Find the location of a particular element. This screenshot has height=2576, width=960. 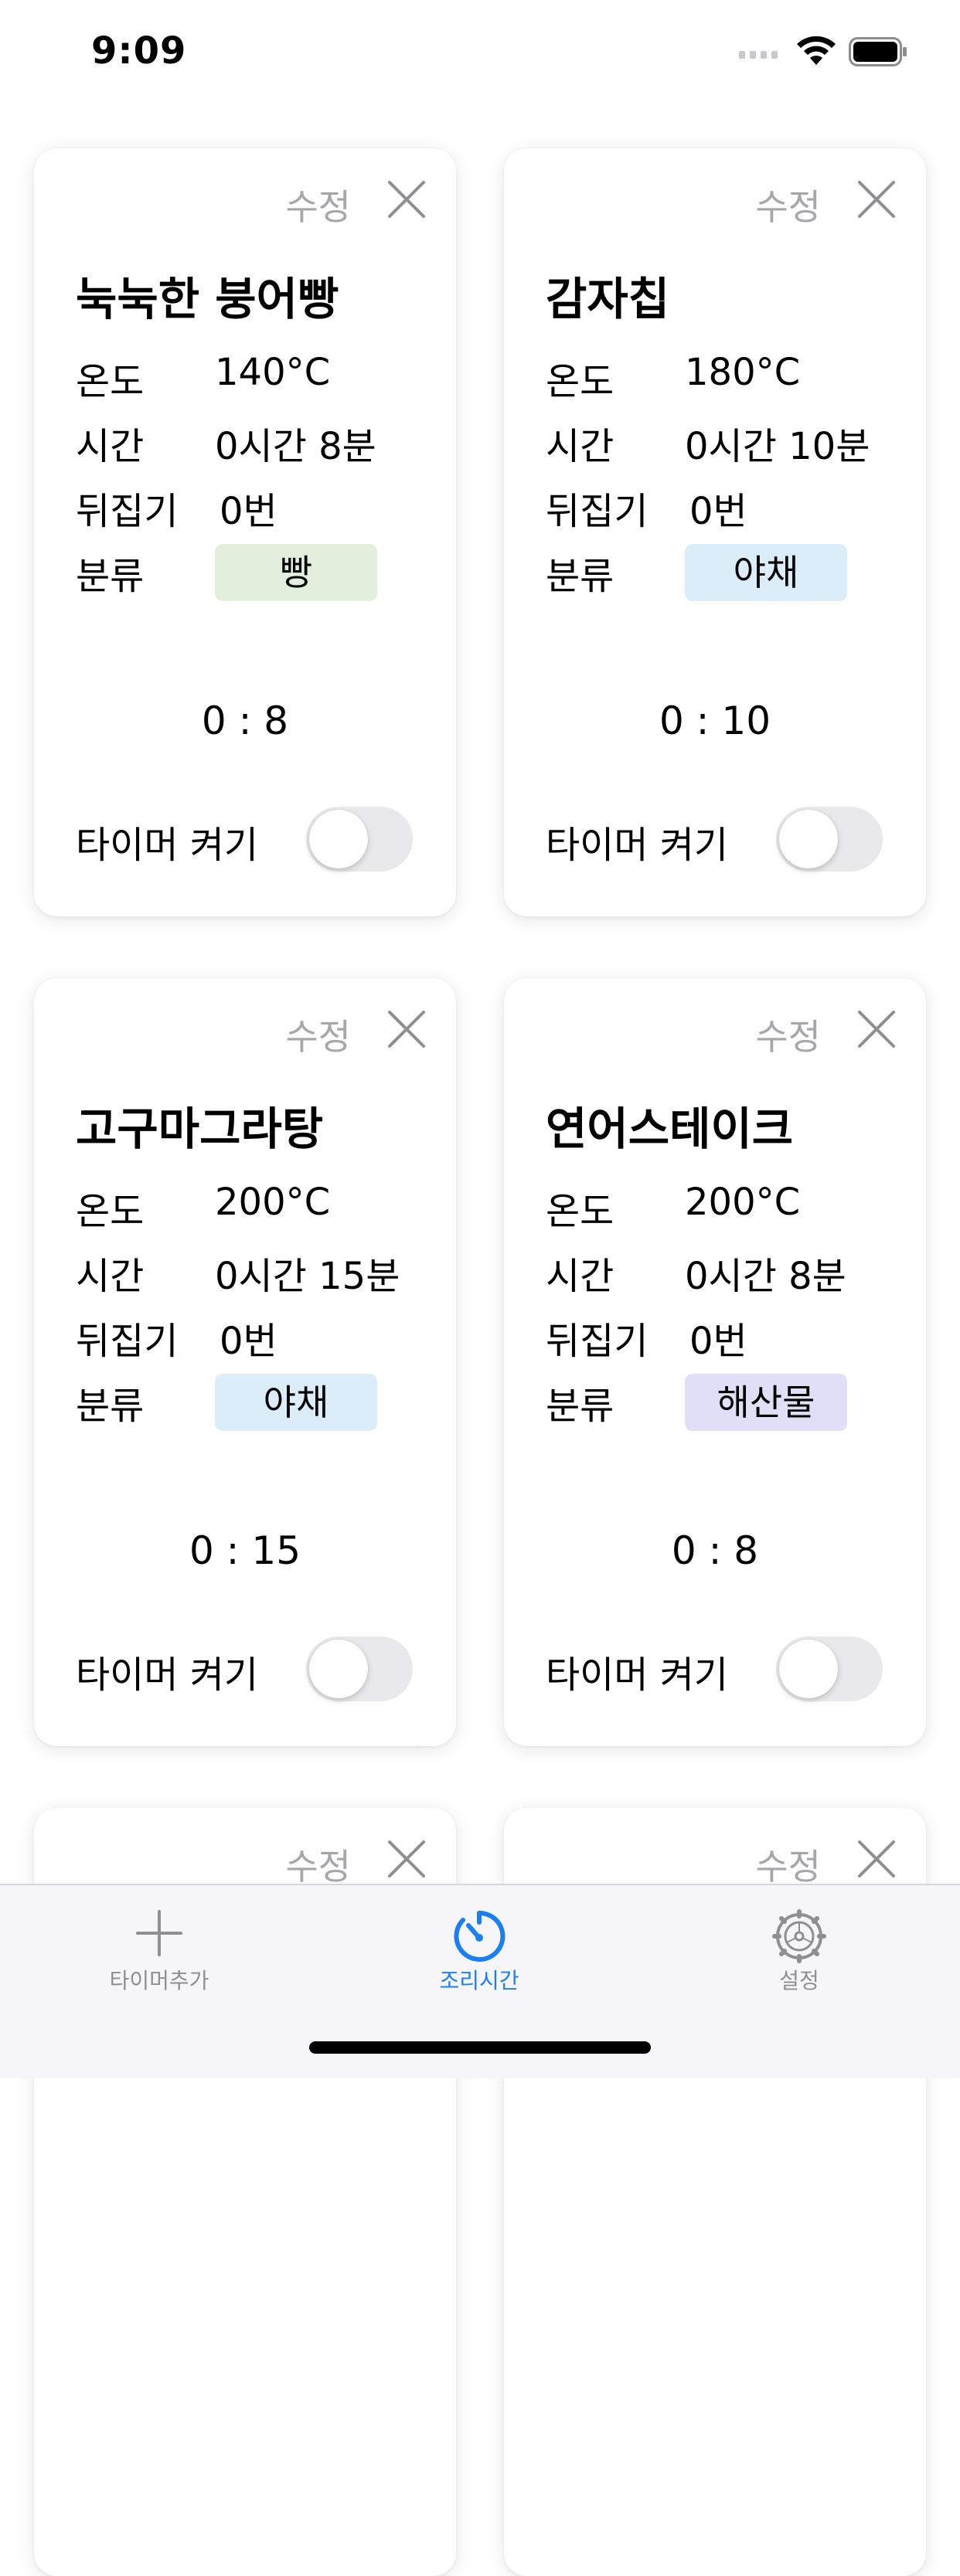

countdown-display: 0 : 10 is located at coordinates (715, 720).